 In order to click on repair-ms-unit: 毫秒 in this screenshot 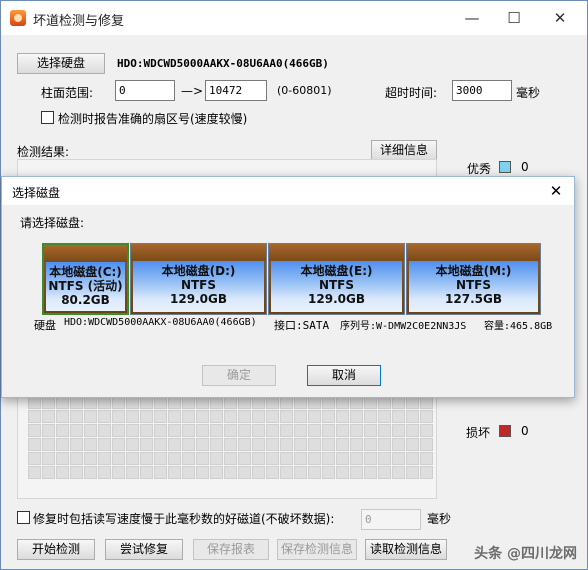, I will do `click(439, 519)`.